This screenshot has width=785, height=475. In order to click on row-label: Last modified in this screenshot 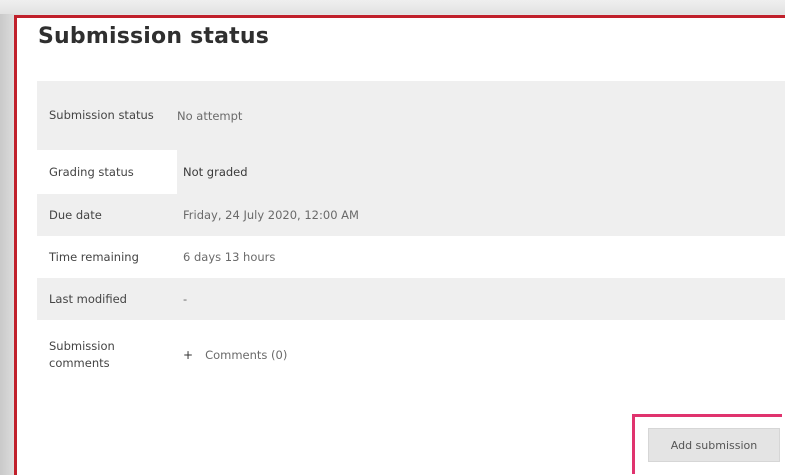, I will do `click(88, 298)`.